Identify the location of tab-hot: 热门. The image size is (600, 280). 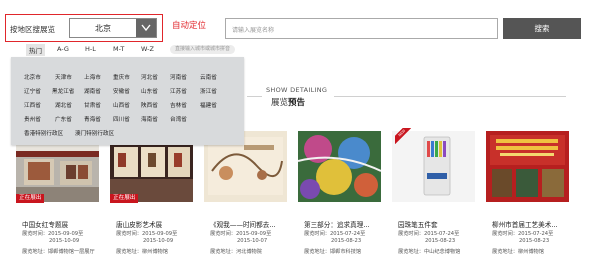
(35, 50).